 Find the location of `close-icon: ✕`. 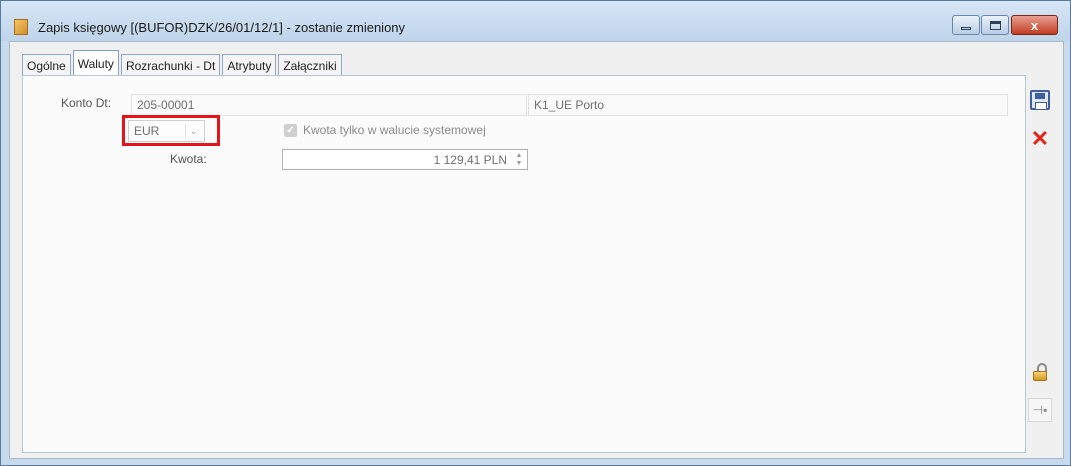

close-icon: ✕ is located at coordinates (1040, 138).